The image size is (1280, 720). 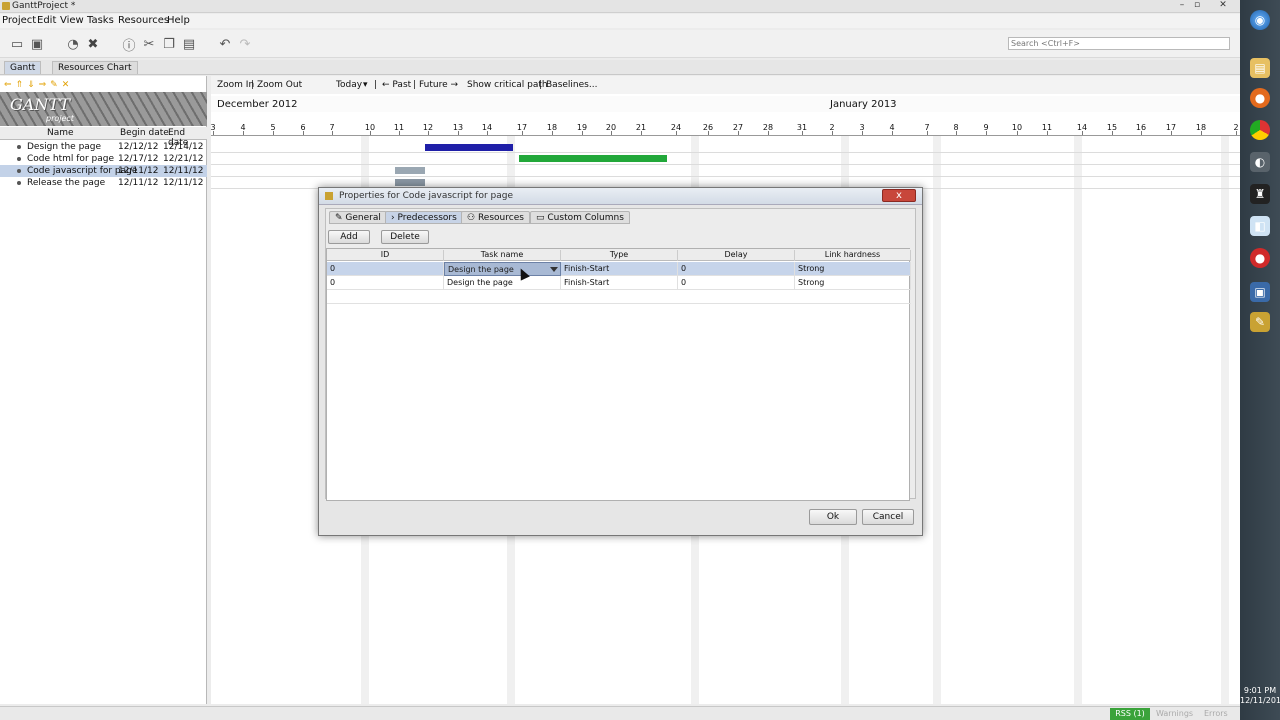 I want to click on task-bar-release, so click(x=410, y=182).